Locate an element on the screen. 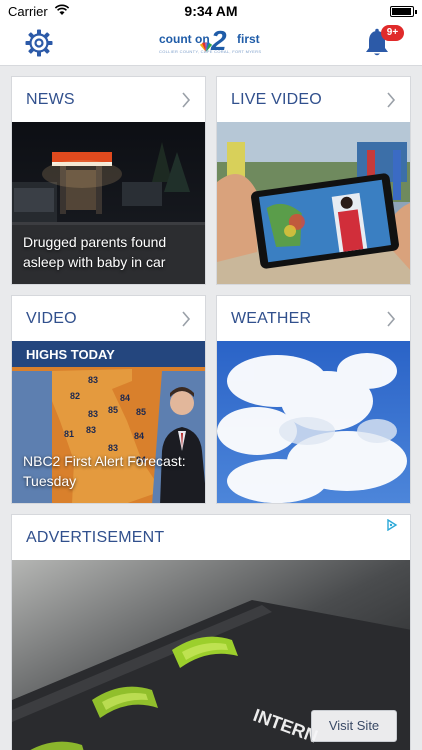  visit-site-button: Visit Site is located at coordinates (354, 726).